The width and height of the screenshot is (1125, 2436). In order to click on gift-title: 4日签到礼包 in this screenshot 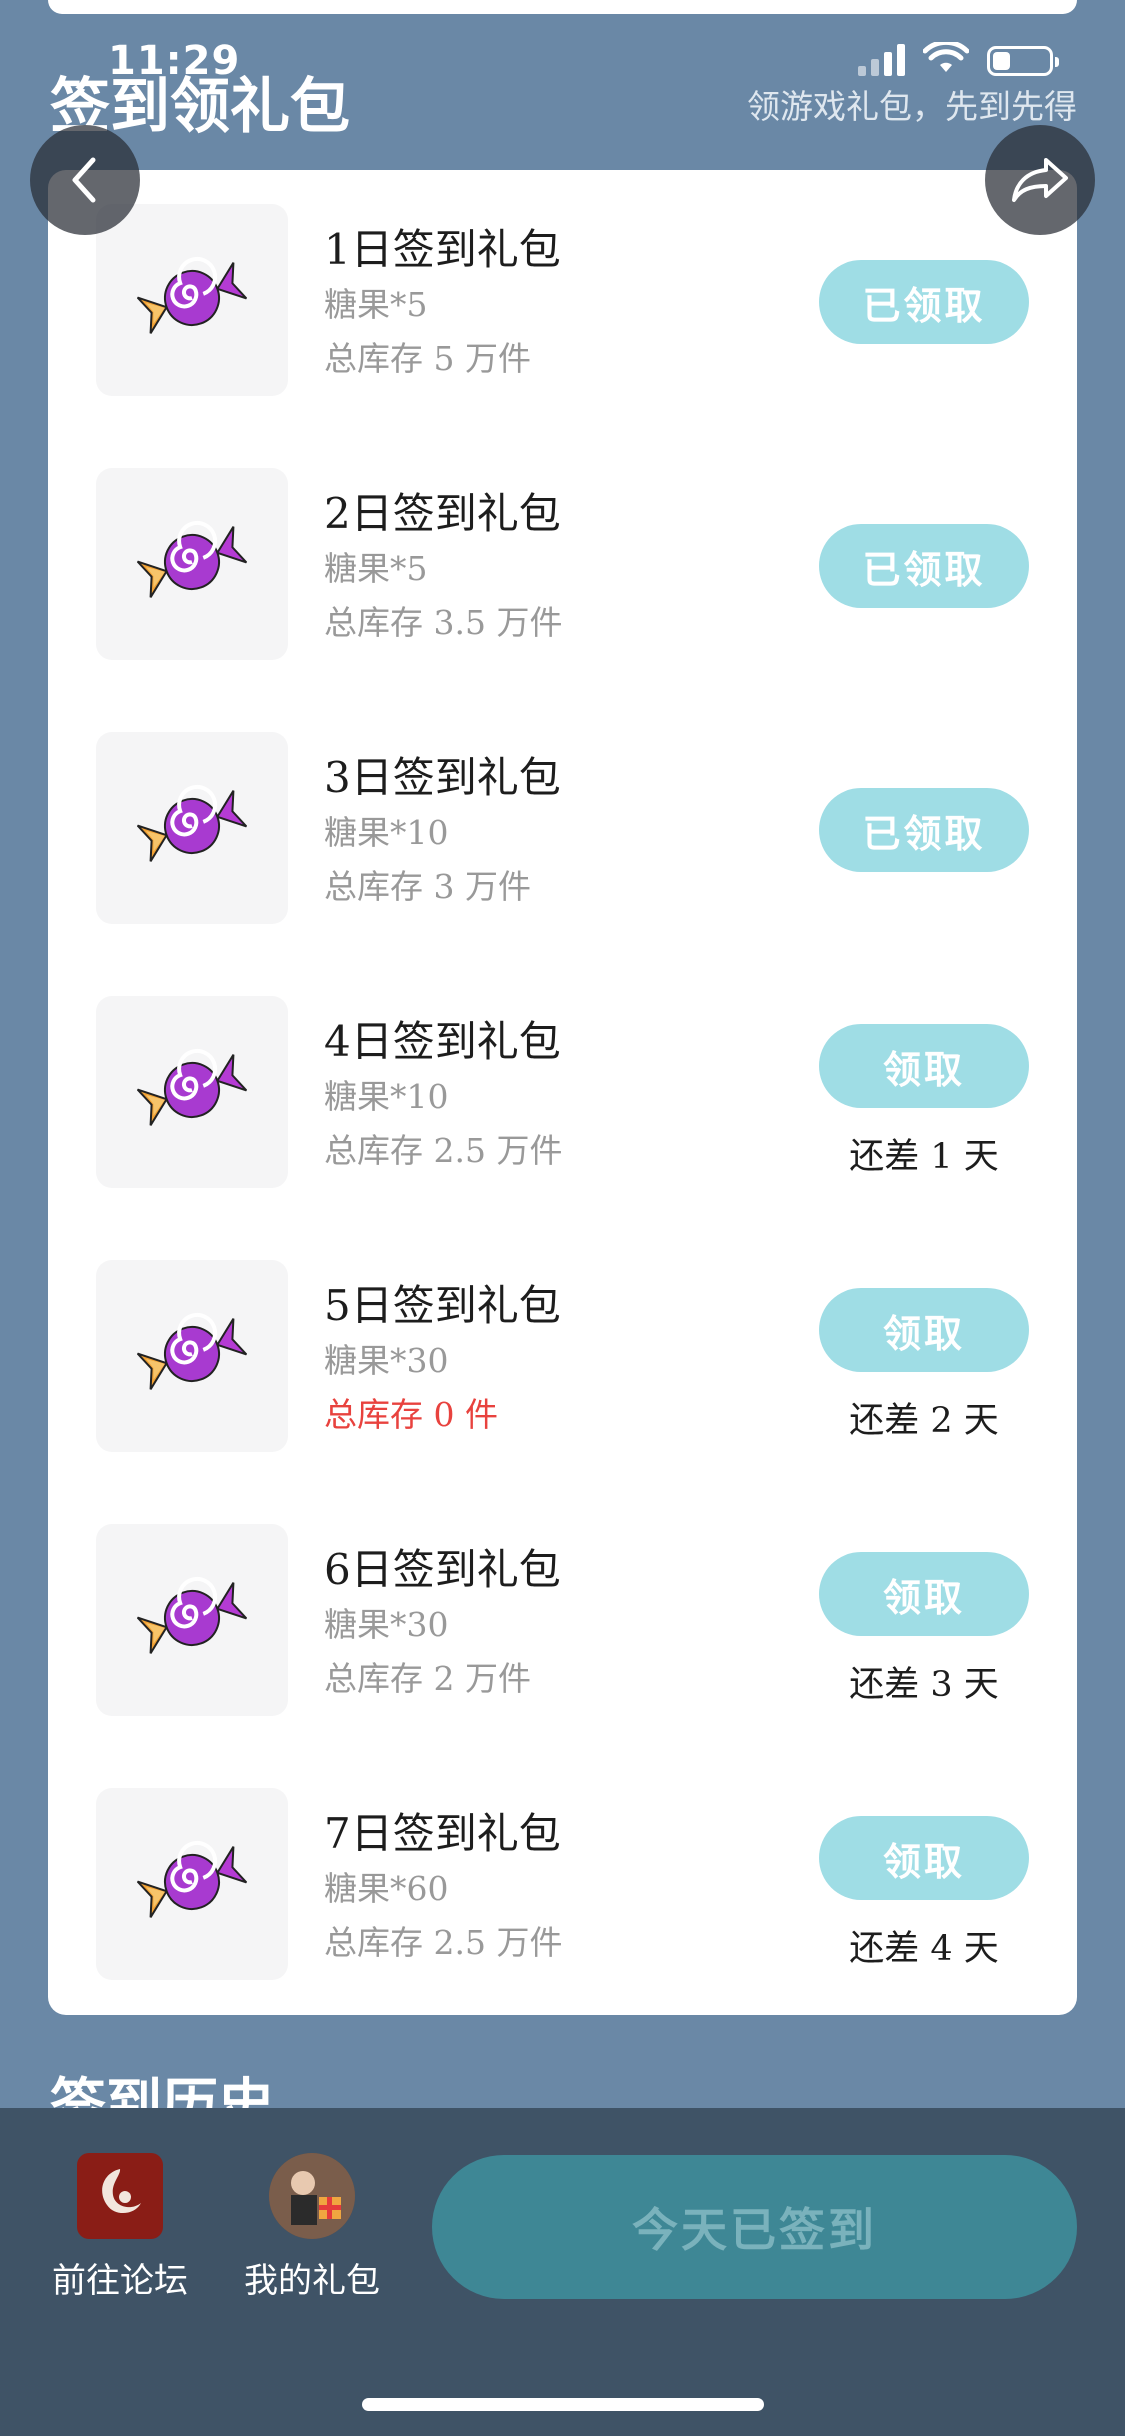, I will do `click(442, 1041)`.